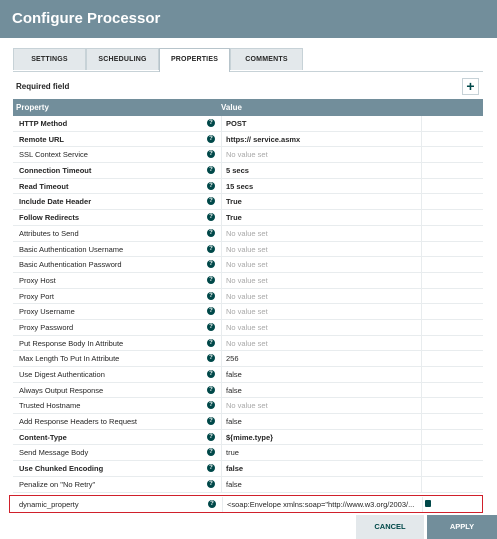 The height and width of the screenshot is (539, 497). What do you see at coordinates (321, 123) in the screenshot?
I see `property-value: POST` at bounding box center [321, 123].